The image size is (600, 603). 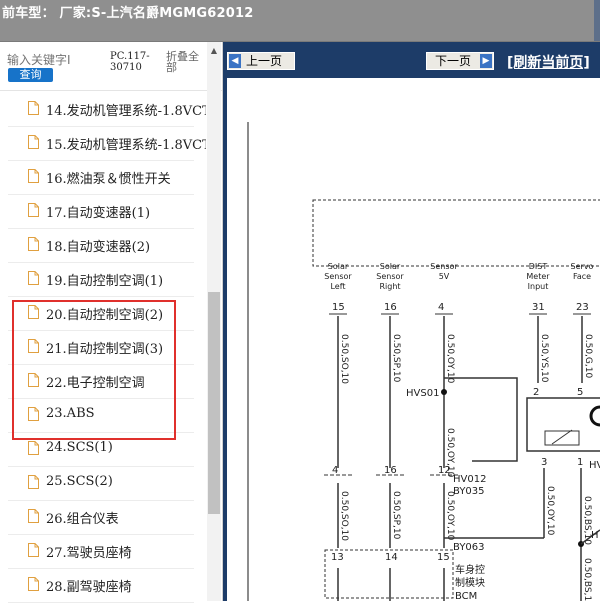 I want to click on tree-item: 14.发动机管理系统-1.8VCT-, so click(x=107, y=109).